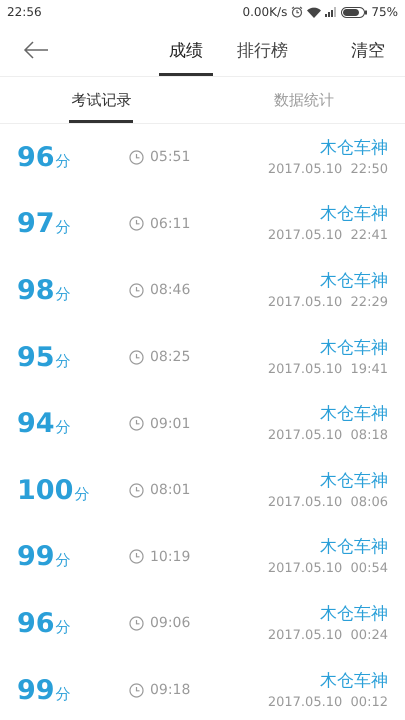 This screenshot has width=405, height=720. I want to click on score-value: 97, so click(36, 224).